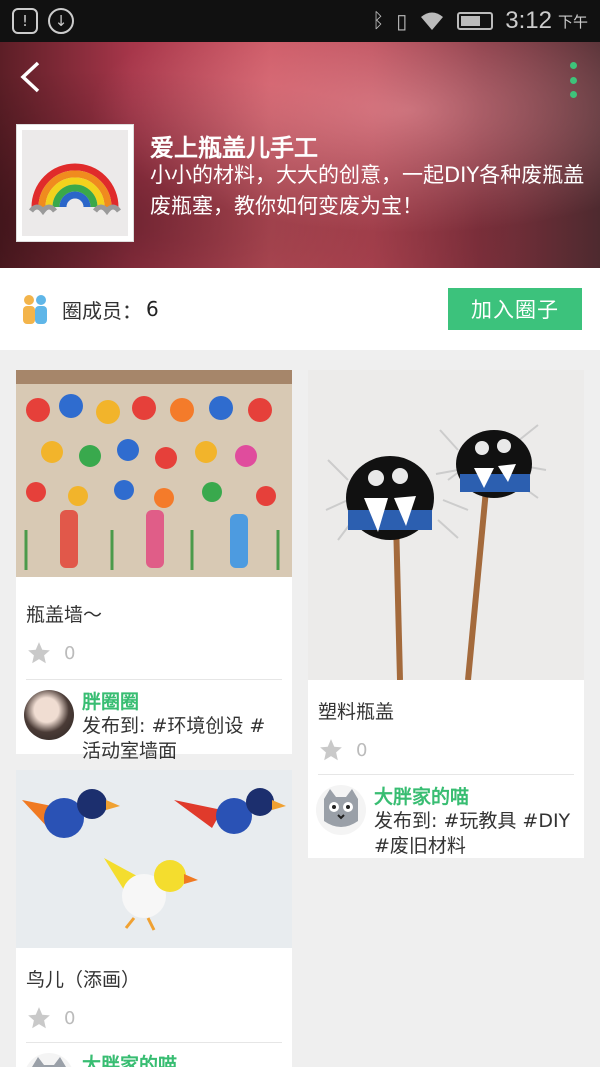 This screenshot has width=600, height=1067. What do you see at coordinates (234, 148) in the screenshot?
I see `group-title: 爱上瓶盖儿手工` at bounding box center [234, 148].